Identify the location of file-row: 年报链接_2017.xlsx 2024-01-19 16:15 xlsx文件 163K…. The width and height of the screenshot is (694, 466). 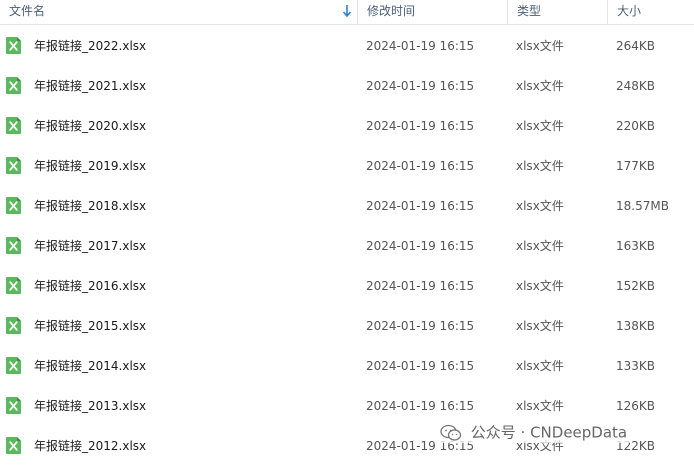
(347, 246).